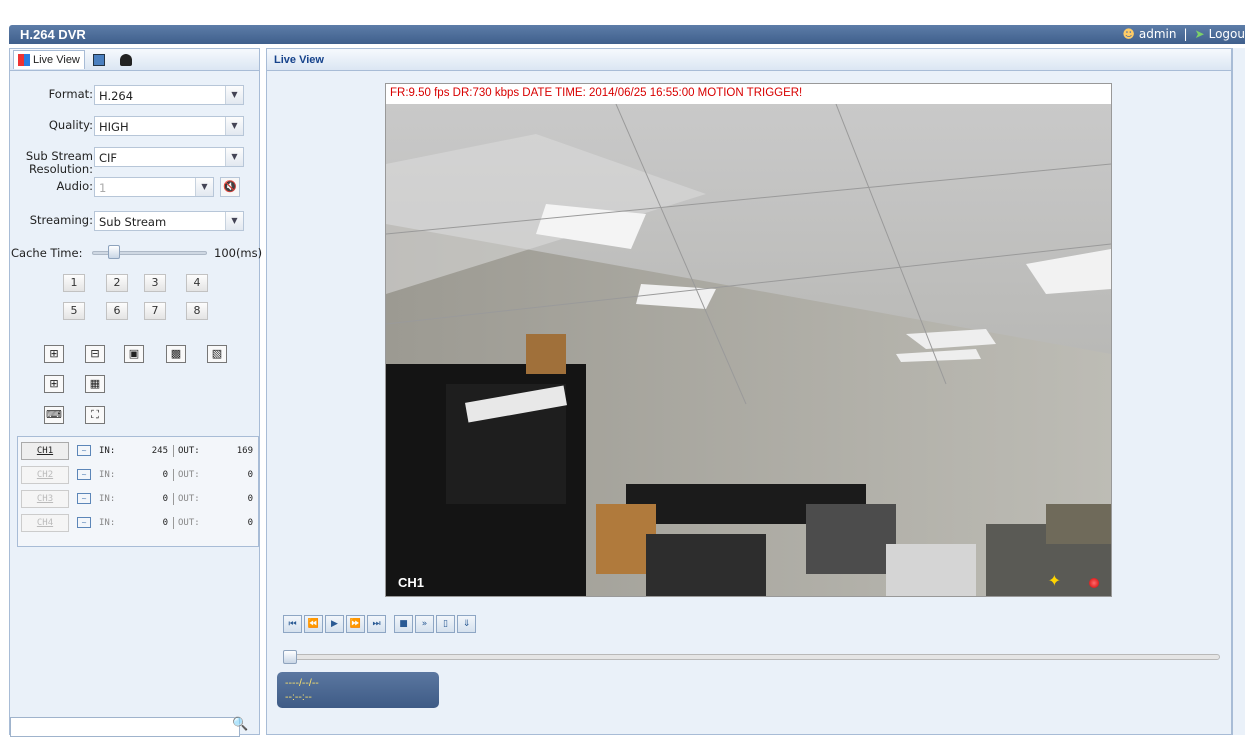 The image size is (1245, 737). What do you see at coordinates (114, 252) in the screenshot?
I see `cache-time-slider-handle` at bounding box center [114, 252].